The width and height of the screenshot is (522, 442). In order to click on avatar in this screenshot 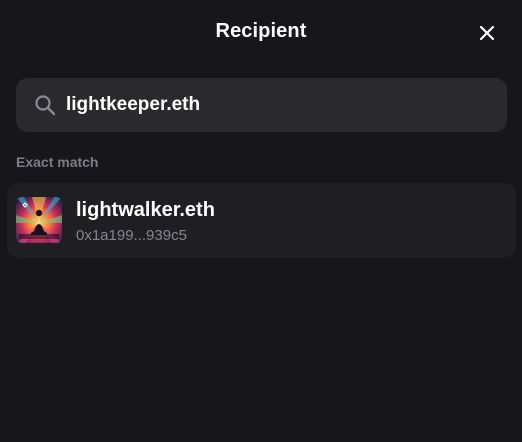, I will do `click(39, 220)`.